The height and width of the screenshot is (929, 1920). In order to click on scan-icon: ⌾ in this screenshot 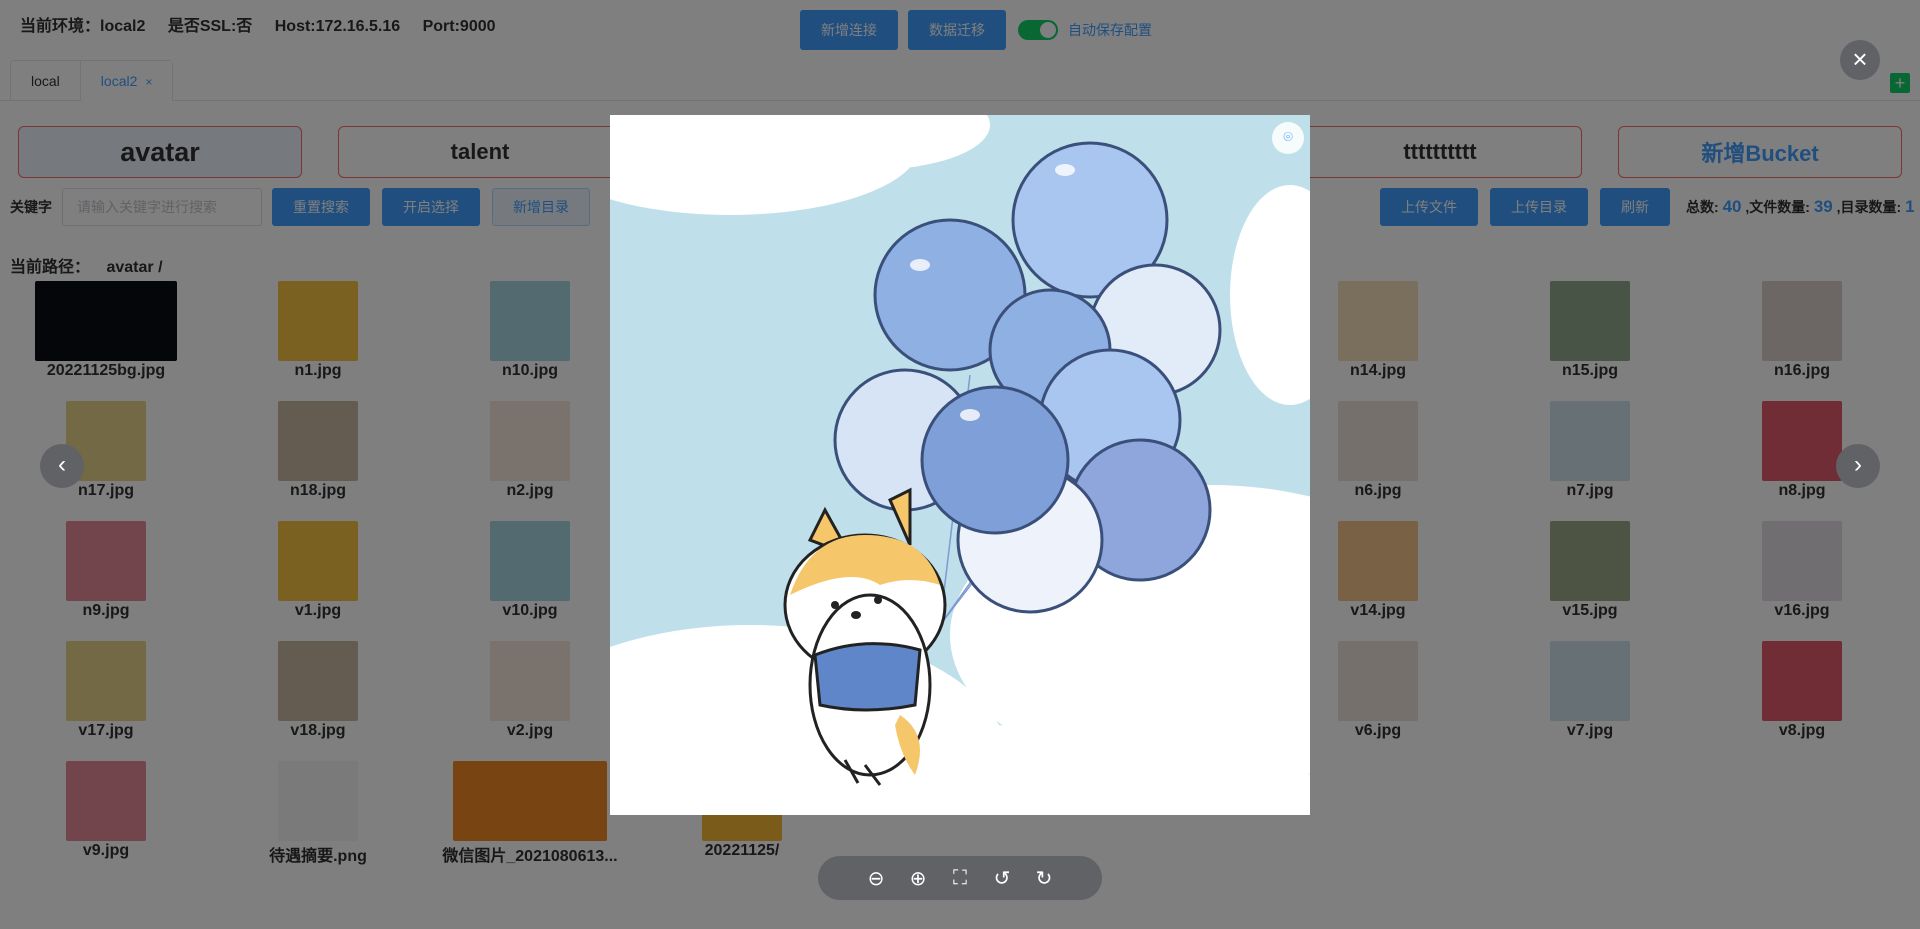, I will do `click(1288, 138)`.